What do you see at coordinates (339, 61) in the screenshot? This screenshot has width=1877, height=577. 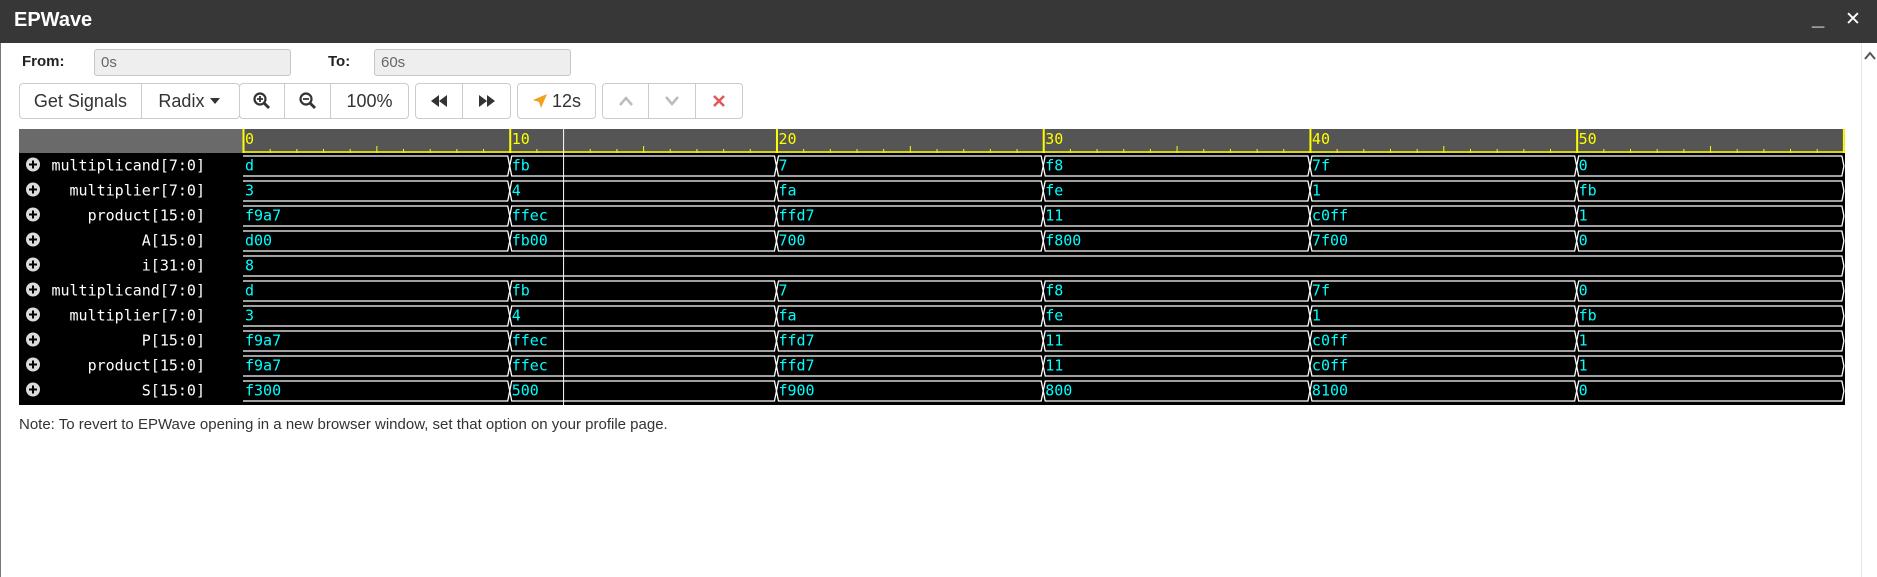 I see `to-label: To:` at bounding box center [339, 61].